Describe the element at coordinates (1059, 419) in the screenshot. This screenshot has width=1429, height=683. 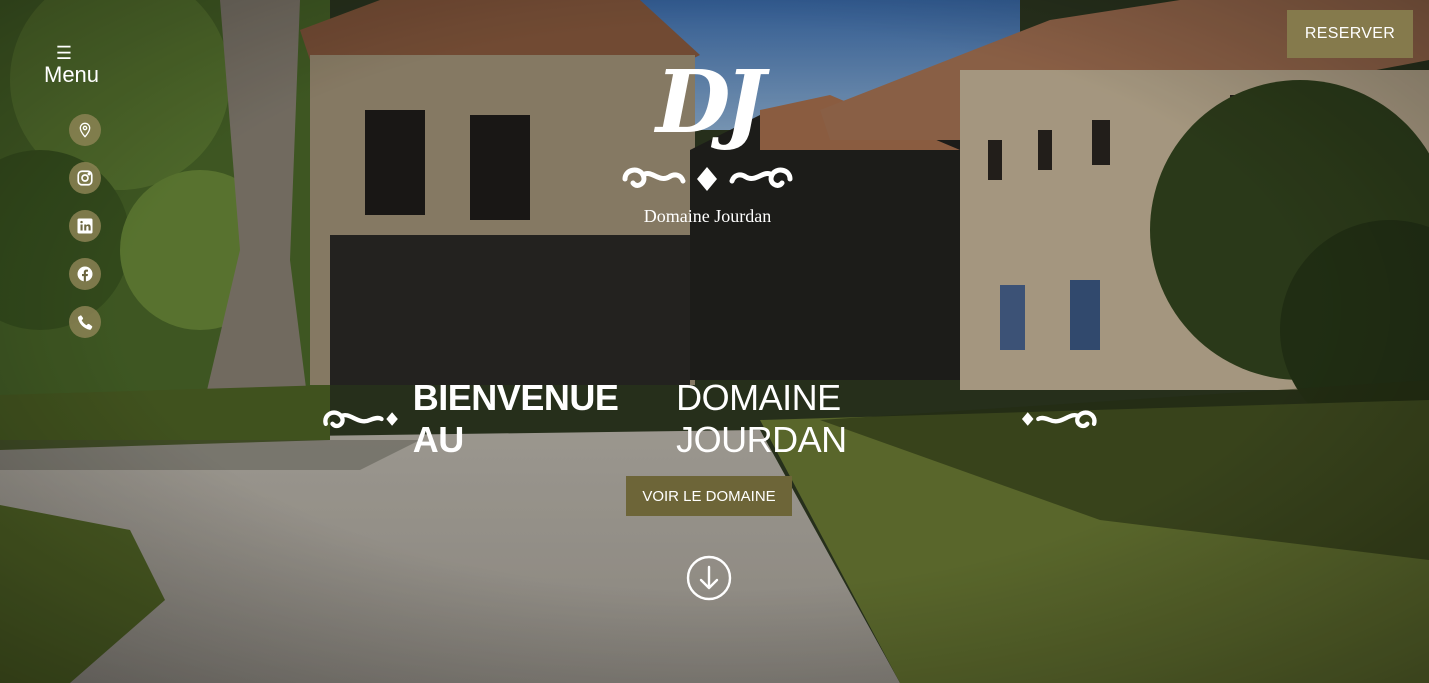
I see `flourish-right-icon` at that location.